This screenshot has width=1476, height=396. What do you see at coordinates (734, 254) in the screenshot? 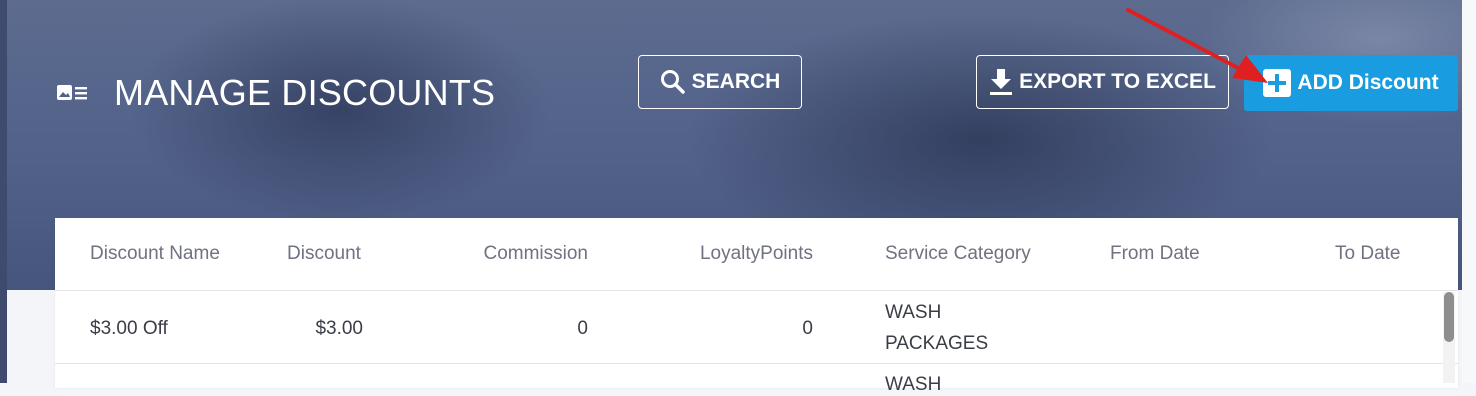
I see `column-header-loyalty-points: LoyaltyPoints` at bounding box center [734, 254].